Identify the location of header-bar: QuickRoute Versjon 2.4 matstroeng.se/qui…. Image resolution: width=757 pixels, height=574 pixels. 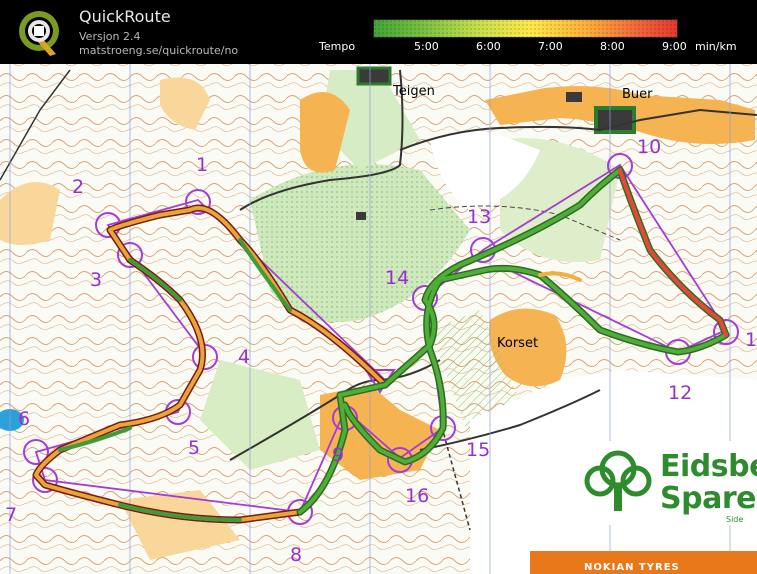
(378, 32).